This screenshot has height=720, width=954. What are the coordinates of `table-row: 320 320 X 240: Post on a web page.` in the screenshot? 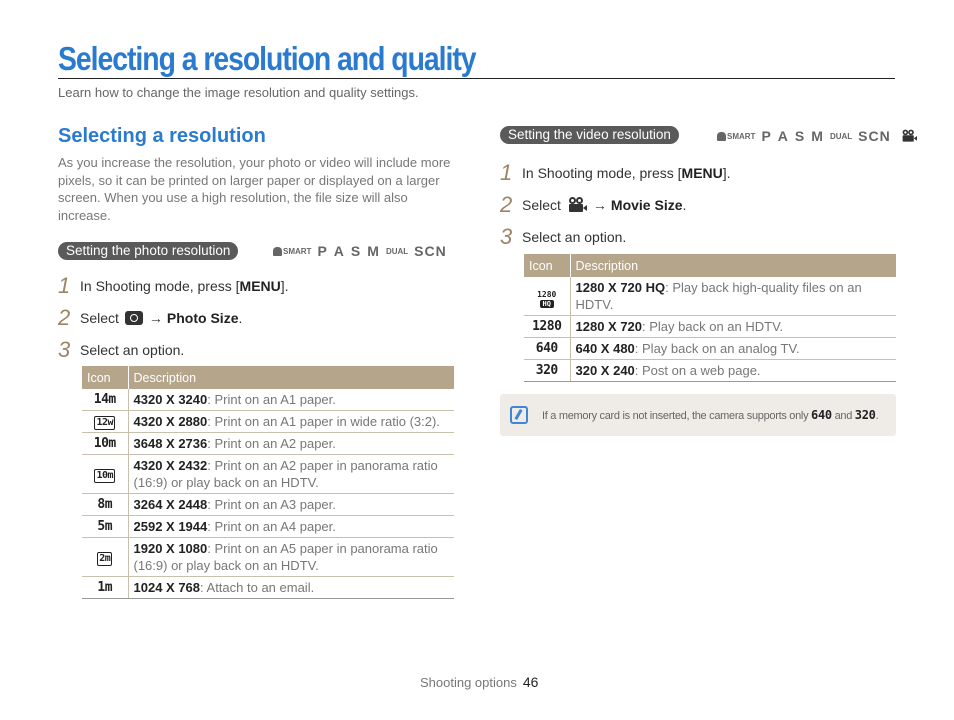 It's located at (710, 370).